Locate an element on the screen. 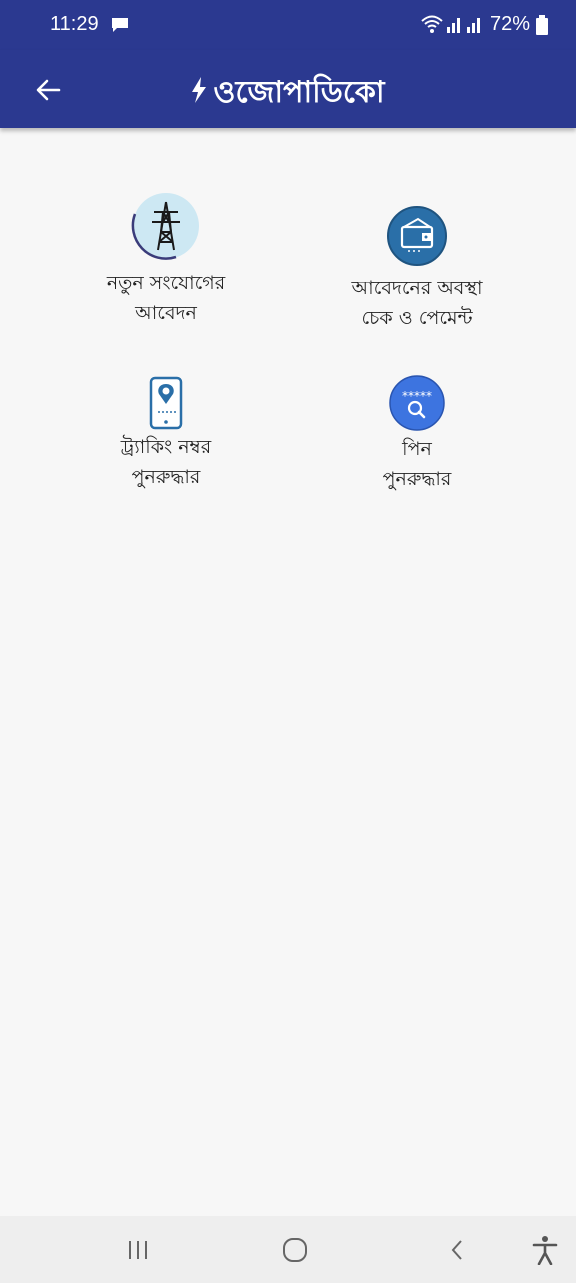 This screenshot has width=576, height=1283. battery-icon is located at coordinates (542, 27).